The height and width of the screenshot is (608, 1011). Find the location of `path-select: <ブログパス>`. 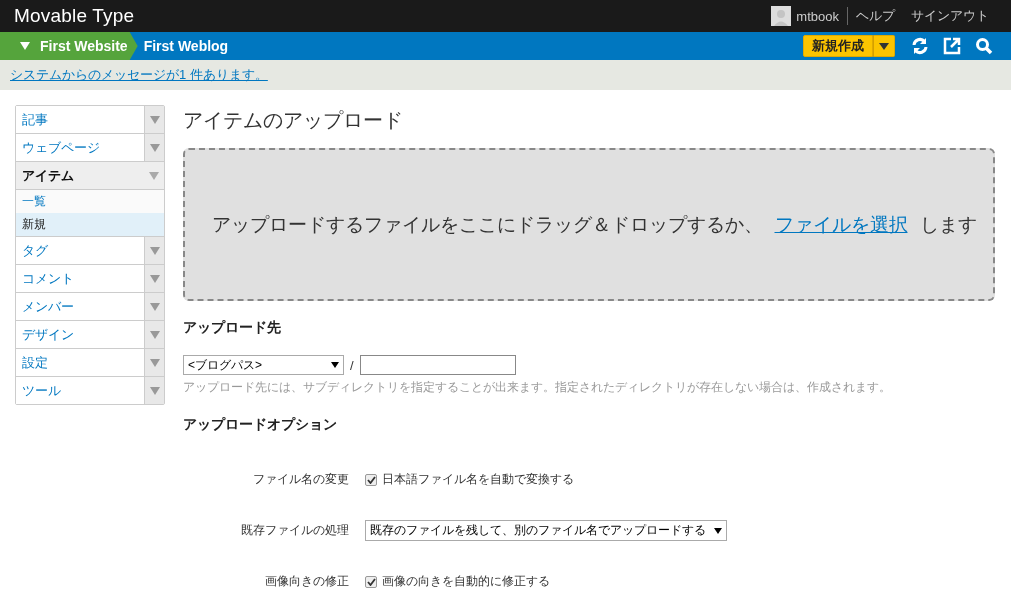

path-select: <ブログパス> is located at coordinates (263, 365).